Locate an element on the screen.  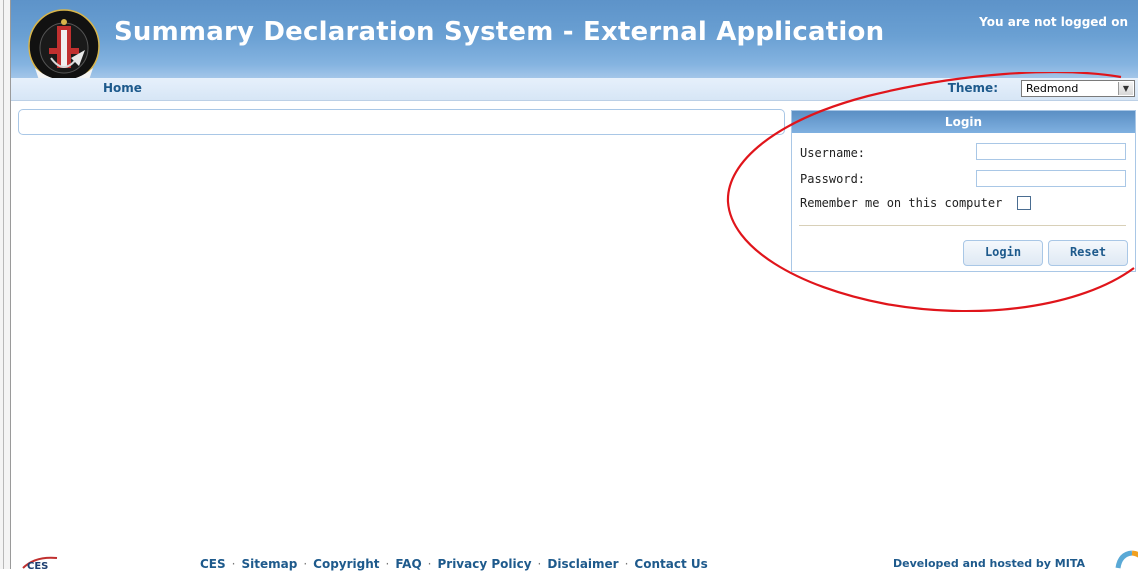
nav-home-link: Home is located at coordinates (122, 88).